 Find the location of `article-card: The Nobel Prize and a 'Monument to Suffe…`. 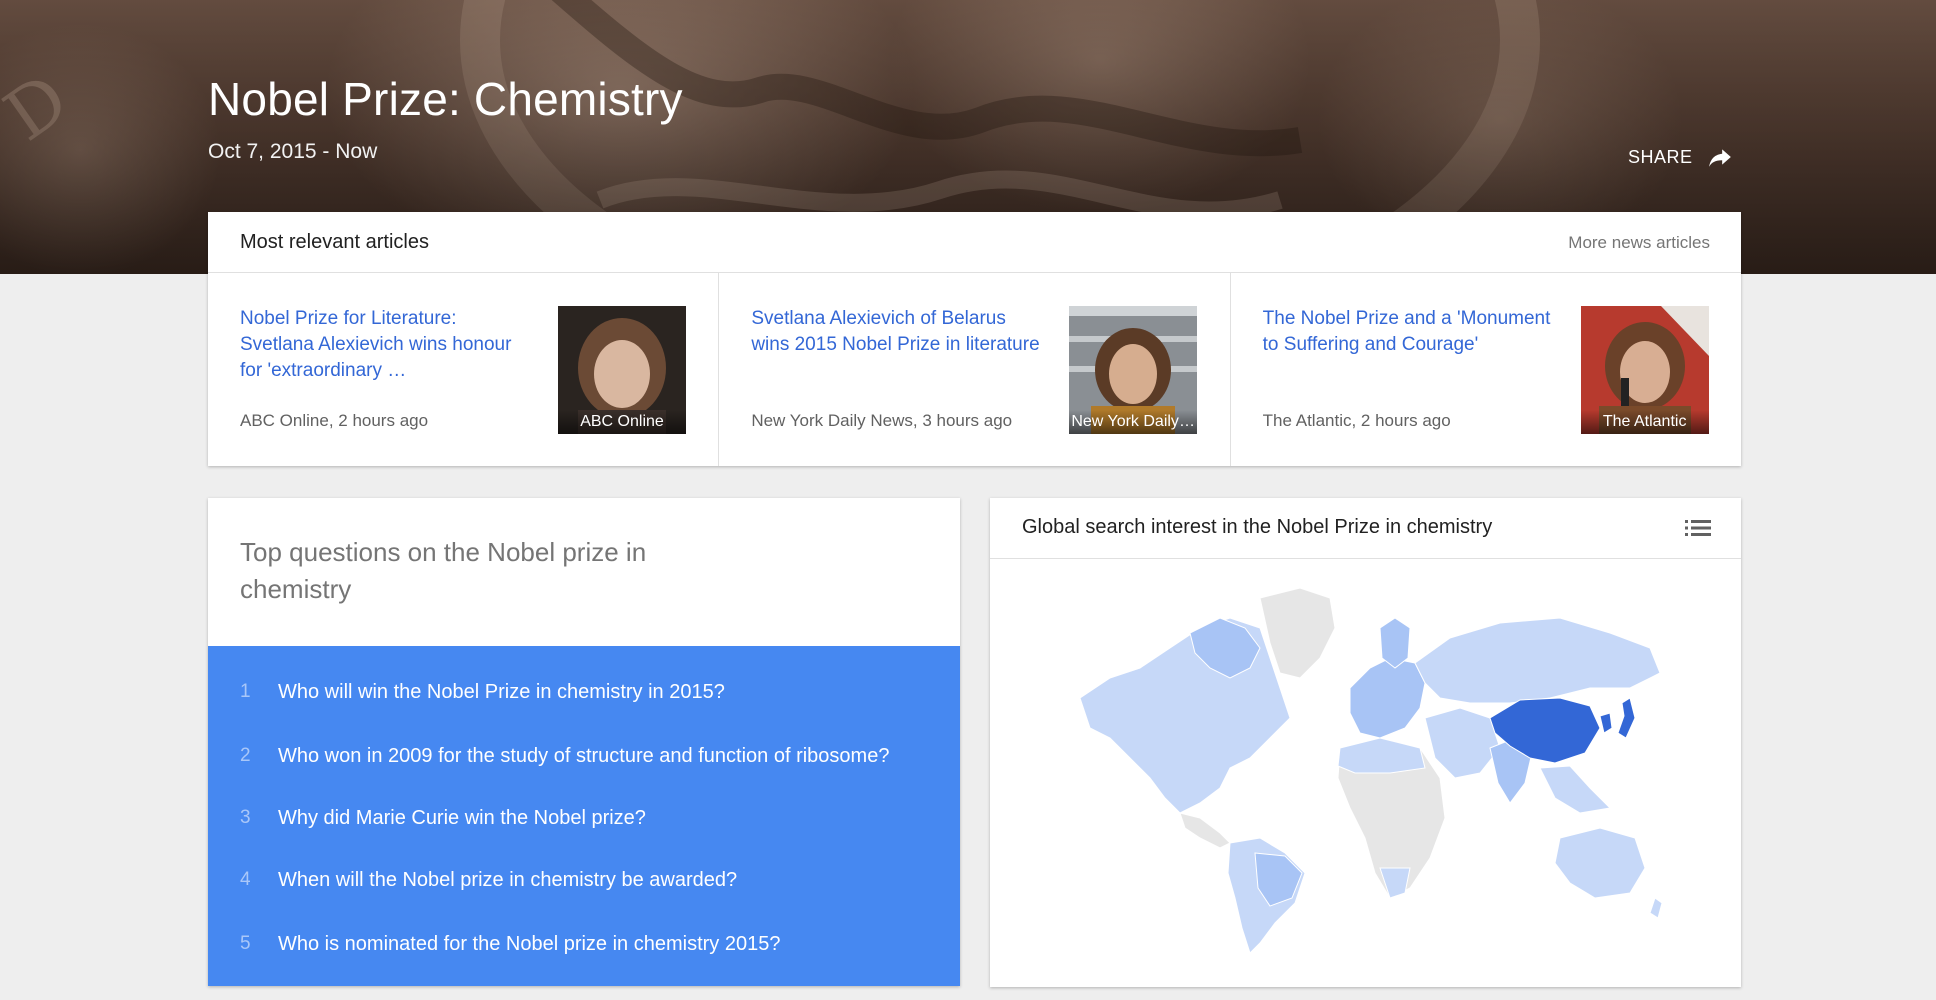

article-card: The Nobel Prize and a 'Monument to Suffe… is located at coordinates (1486, 369).